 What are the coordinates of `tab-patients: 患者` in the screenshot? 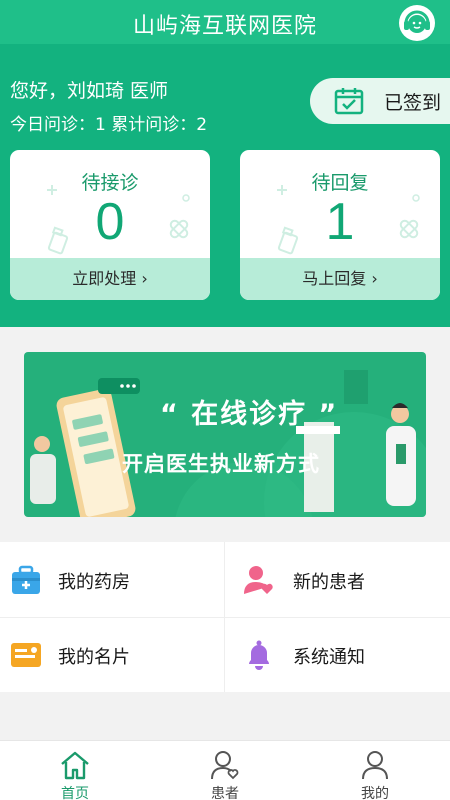 It's located at (225, 770).